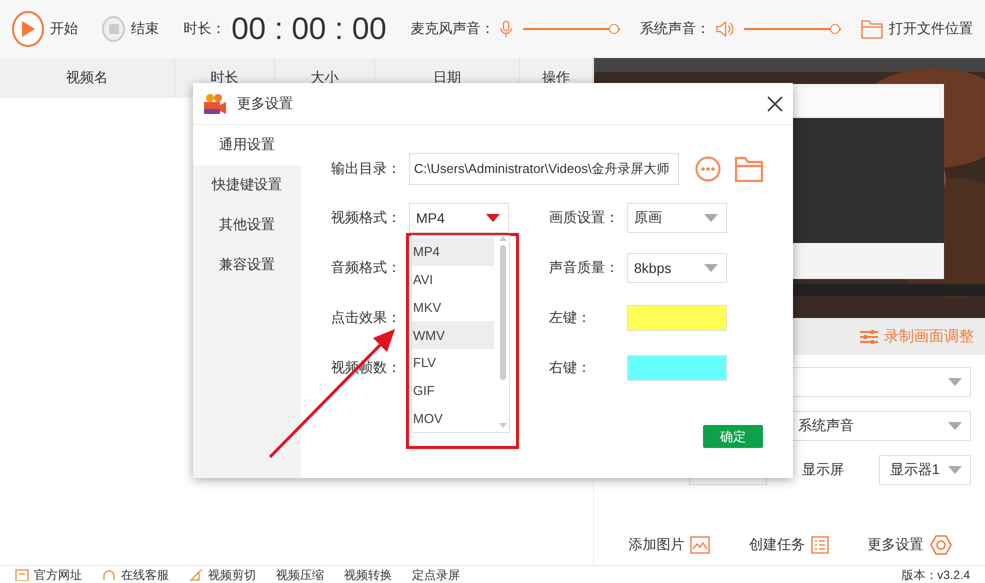 This screenshot has width=985, height=583. What do you see at coordinates (819, 545) in the screenshot?
I see `checklist-icon` at bounding box center [819, 545].